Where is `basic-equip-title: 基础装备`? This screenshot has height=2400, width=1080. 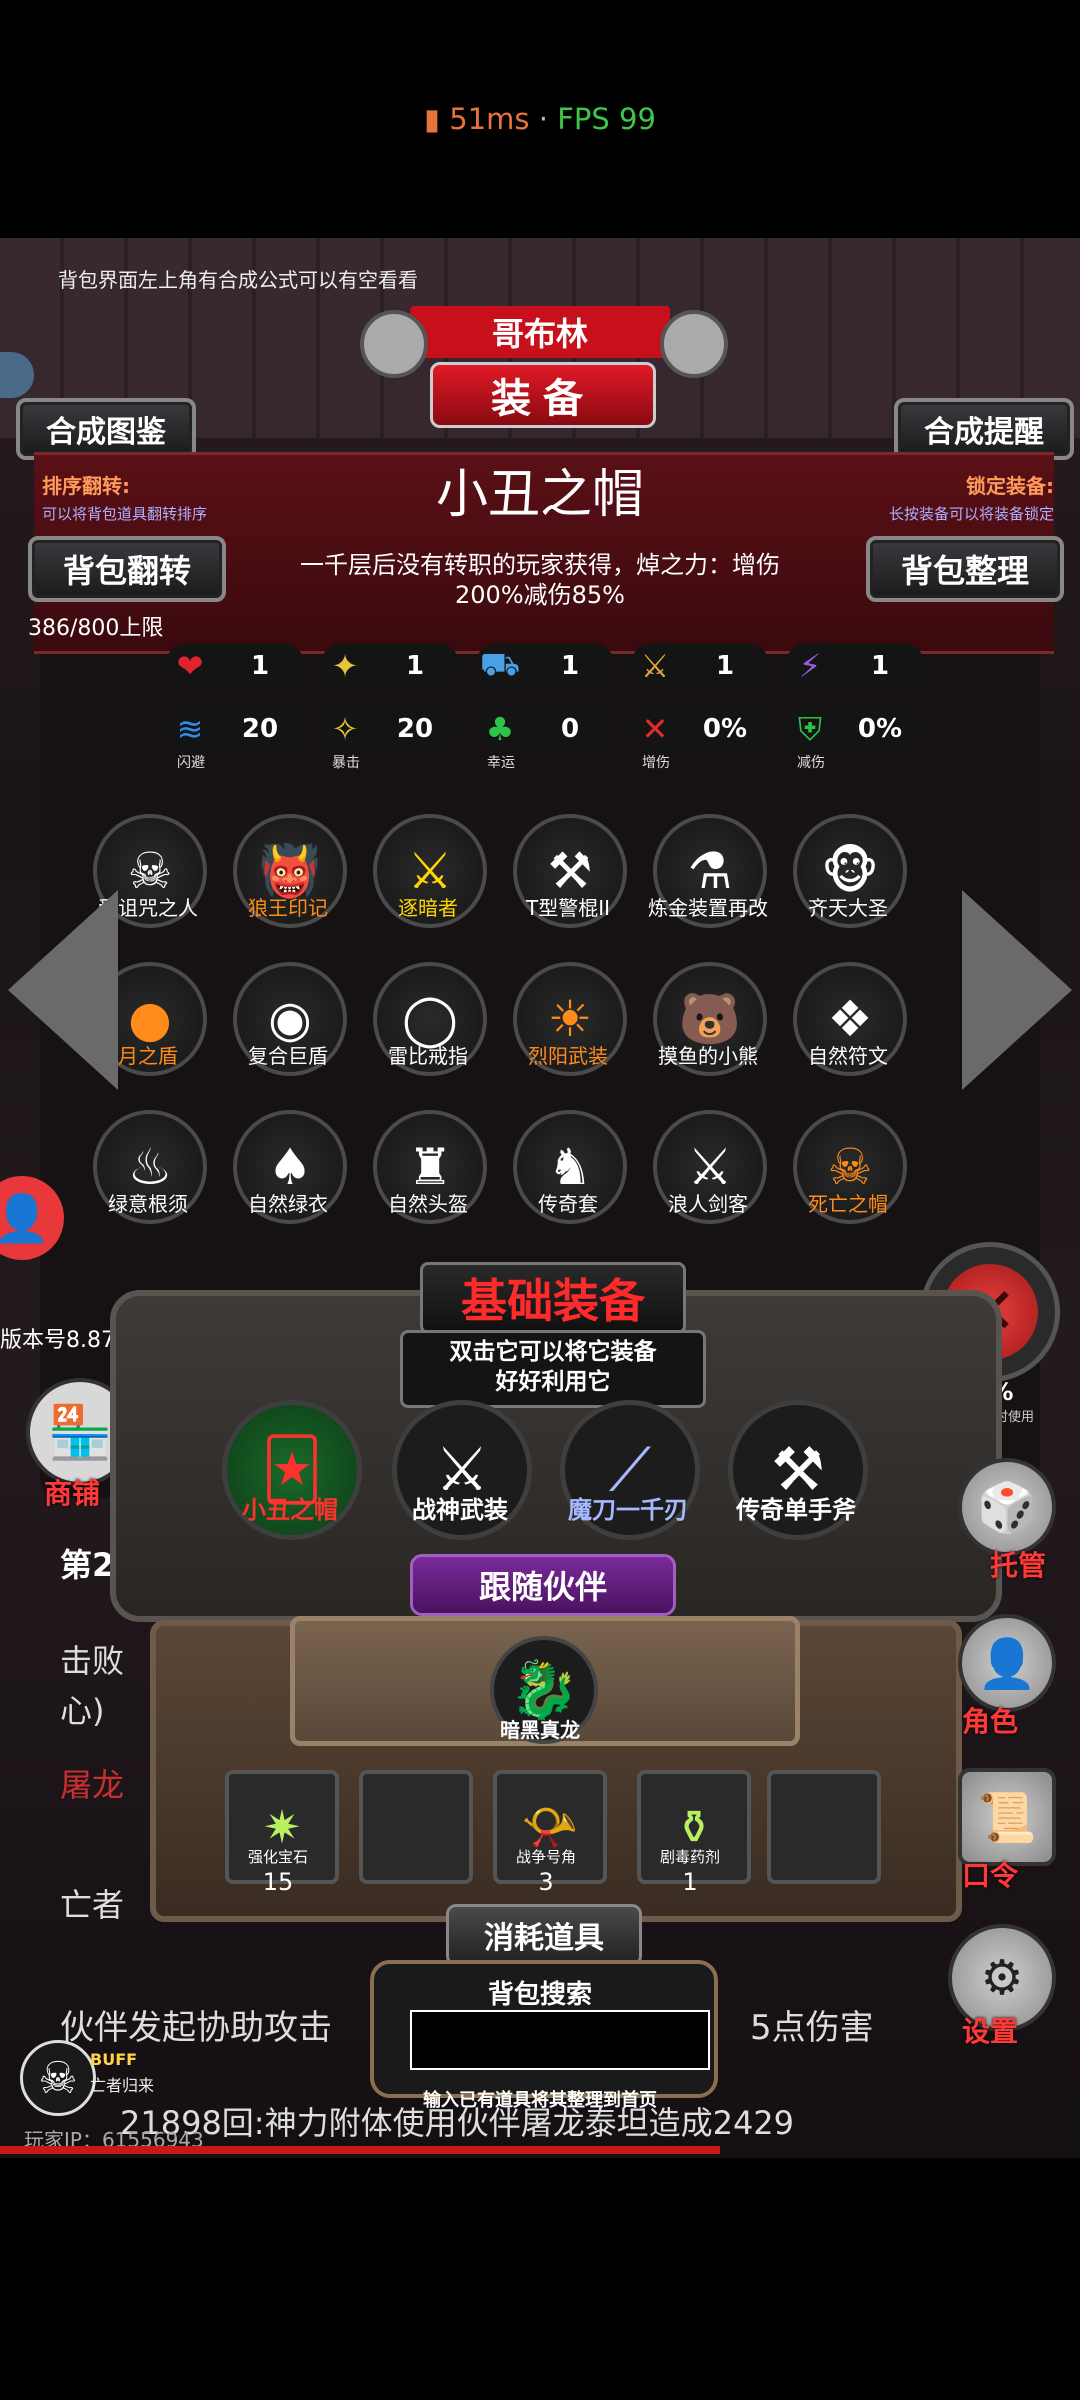
basic-equip-title: 基础装备 is located at coordinates (553, 1298).